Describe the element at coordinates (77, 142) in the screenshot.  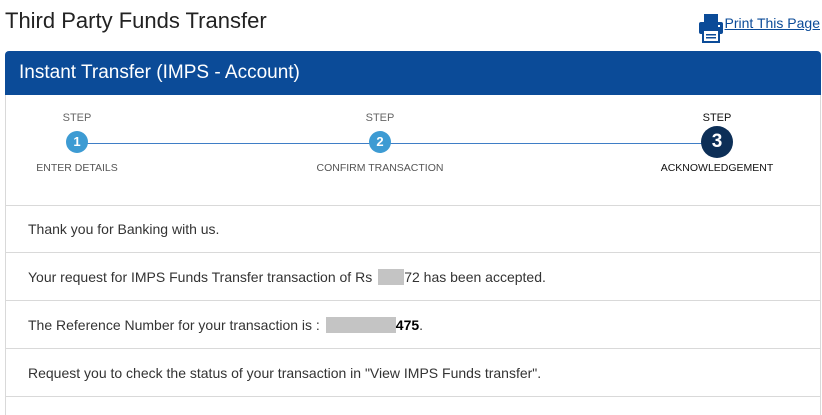
I see `step-number-badge: 1` at that location.